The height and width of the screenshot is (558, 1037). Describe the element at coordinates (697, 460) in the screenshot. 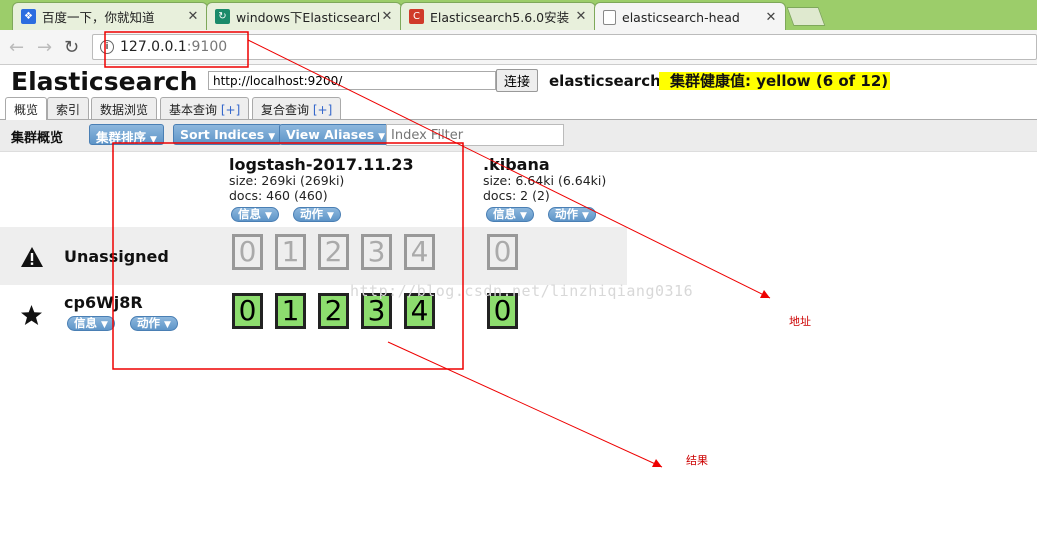

I see `result-annotation: 结果` at that location.